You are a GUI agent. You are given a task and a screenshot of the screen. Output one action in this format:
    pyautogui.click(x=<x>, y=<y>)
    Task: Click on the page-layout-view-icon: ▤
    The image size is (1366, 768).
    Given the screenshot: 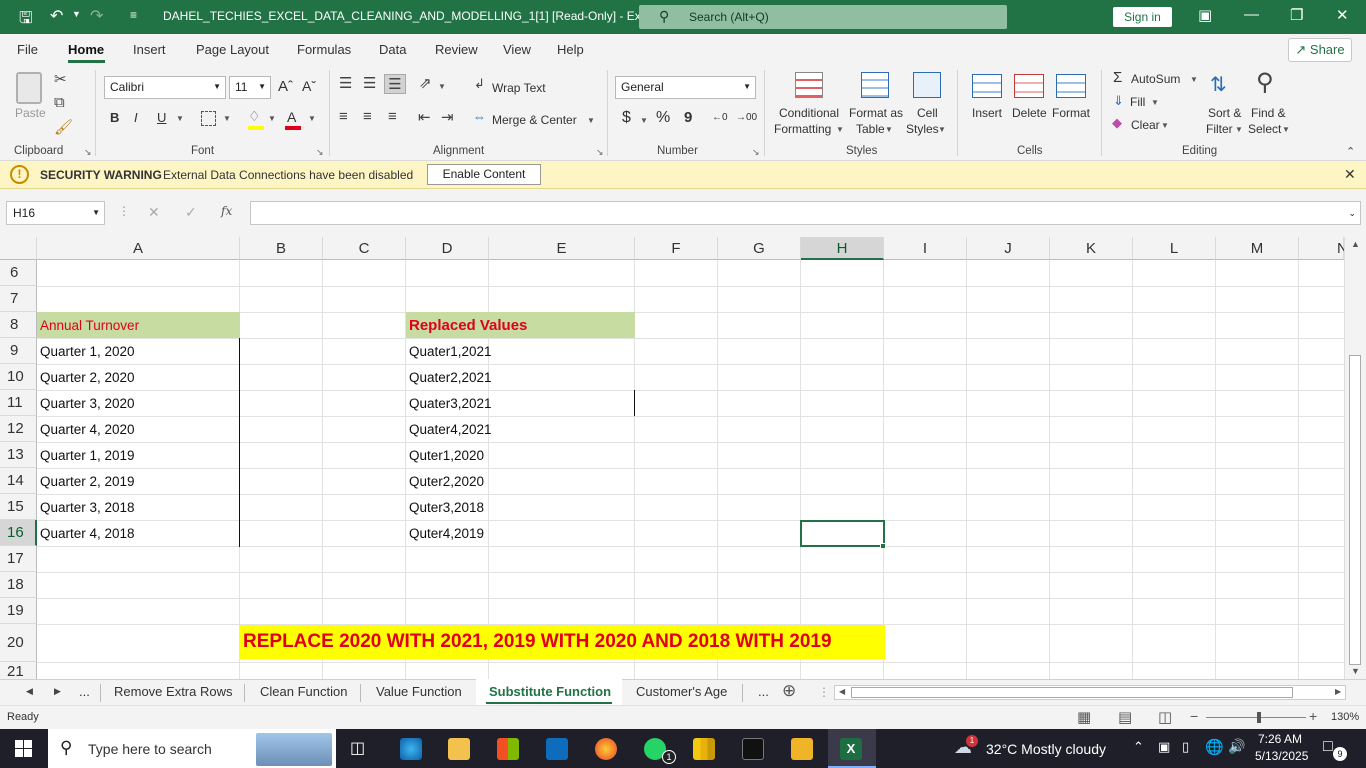 What is the action you would take?
    pyautogui.click(x=1125, y=717)
    